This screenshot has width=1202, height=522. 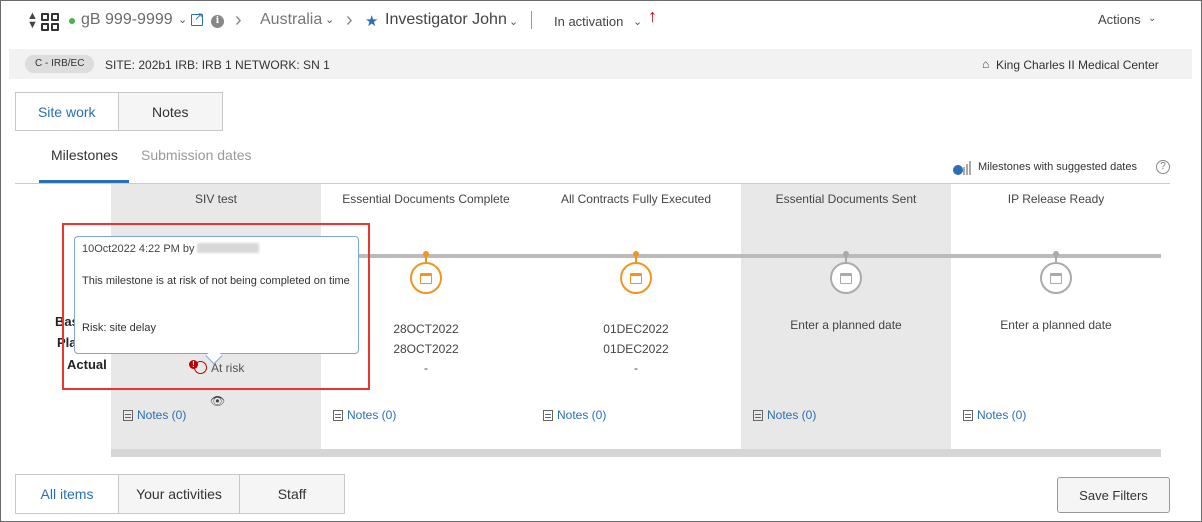 What do you see at coordinates (216, 306) in the screenshot?
I see `highlight-box` at bounding box center [216, 306].